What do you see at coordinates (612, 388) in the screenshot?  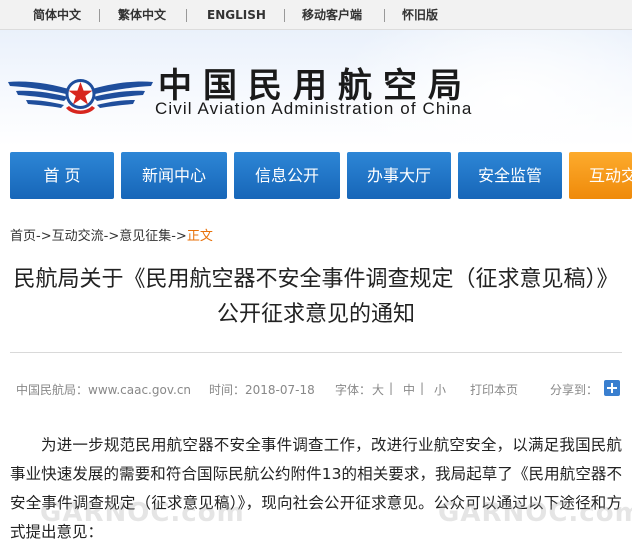 I see `share-plus-icon` at bounding box center [612, 388].